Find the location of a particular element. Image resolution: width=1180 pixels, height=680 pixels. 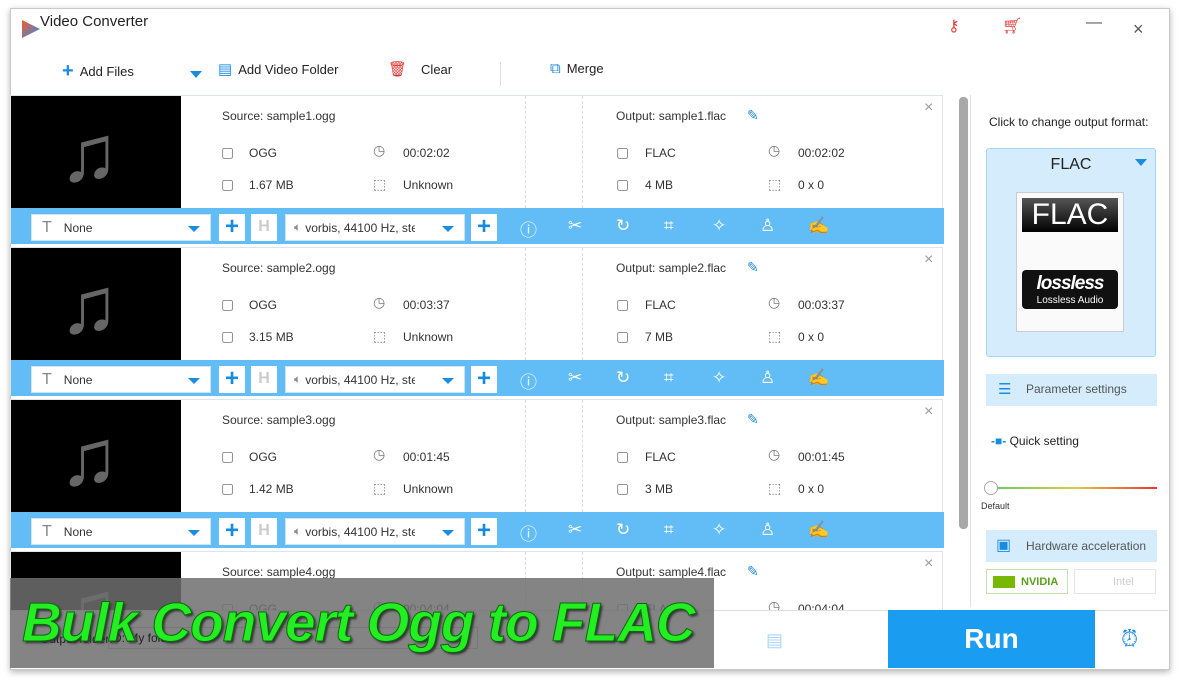

source-resolution: Unknown is located at coordinates (428, 337).